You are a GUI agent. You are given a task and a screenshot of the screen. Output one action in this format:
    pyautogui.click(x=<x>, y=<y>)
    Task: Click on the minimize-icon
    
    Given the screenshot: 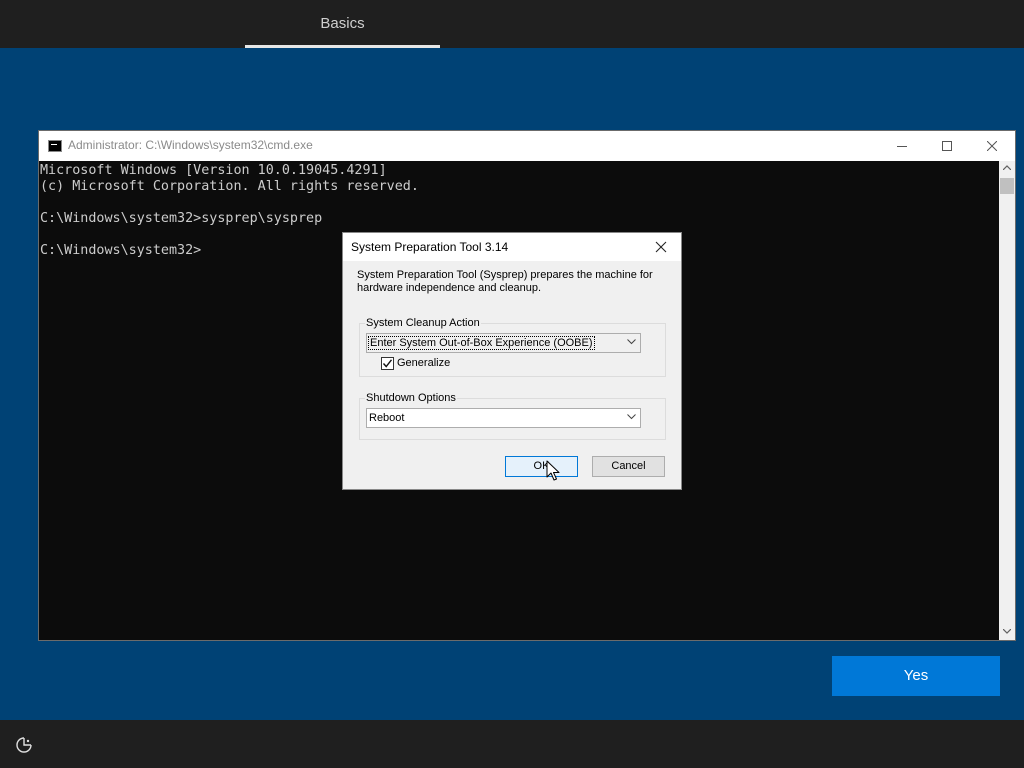 What is the action you would take?
    pyautogui.click(x=902, y=146)
    